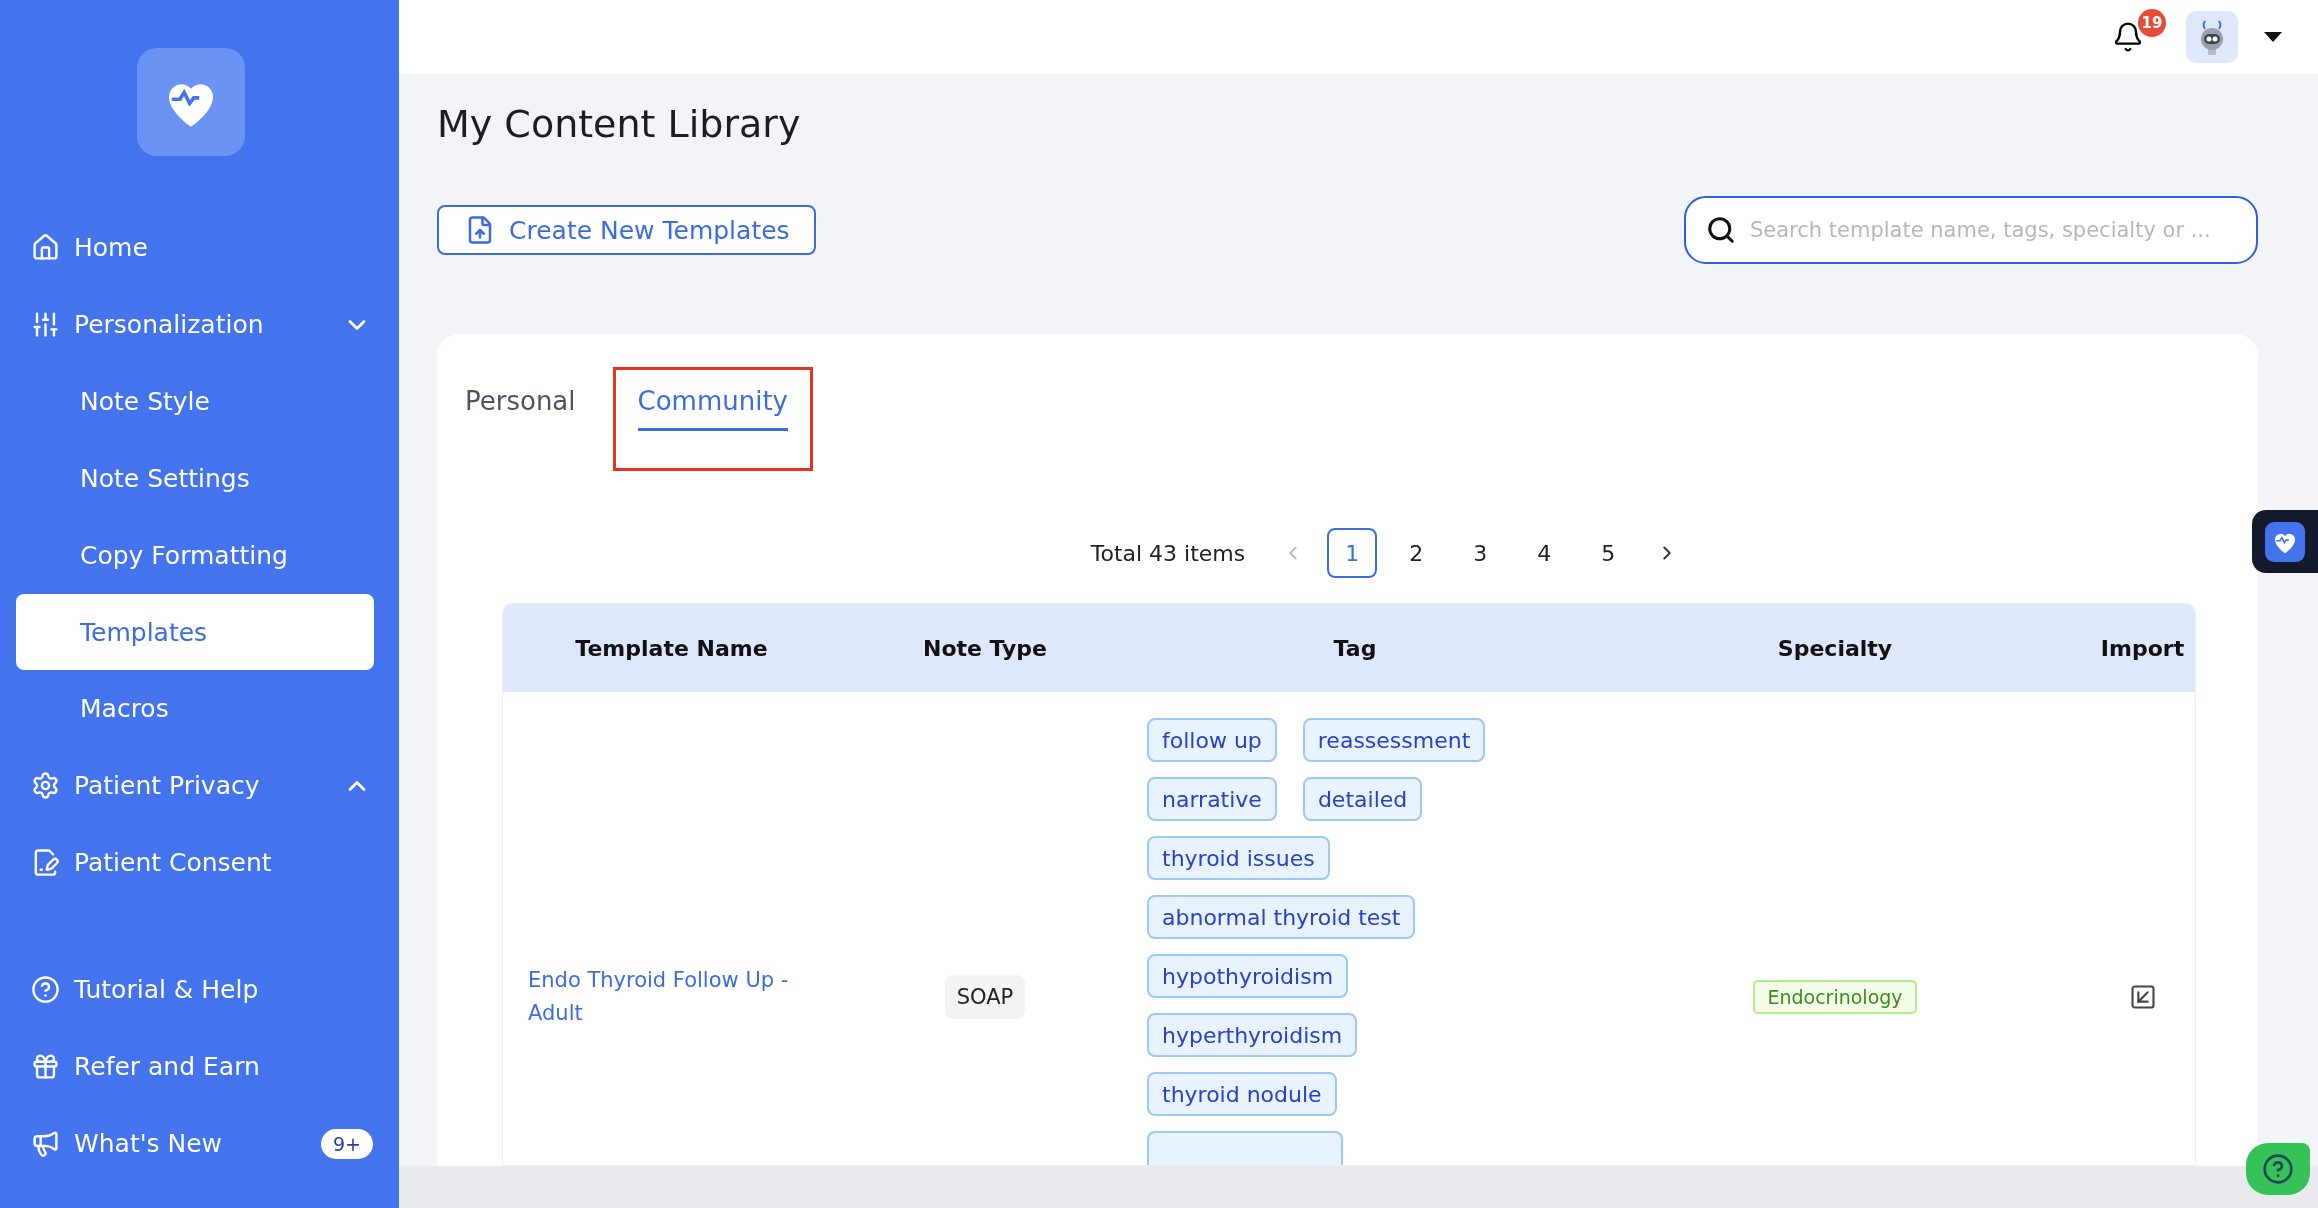 Image resolution: width=2318 pixels, height=1208 pixels. What do you see at coordinates (985, 997) in the screenshot?
I see `note-type-label: SOAP` at bounding box center [985, 997].